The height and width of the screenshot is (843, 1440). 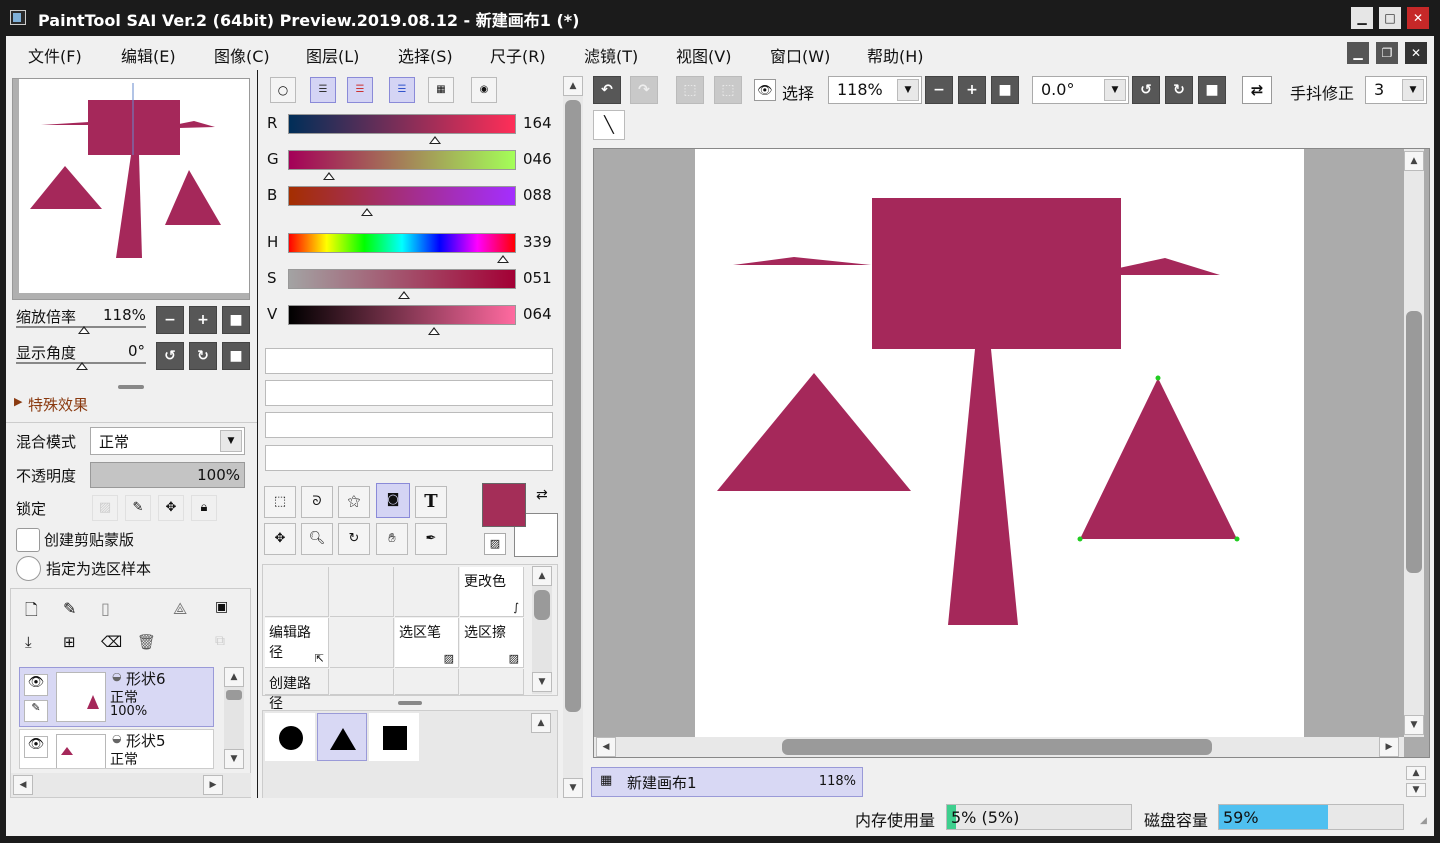 I want to click on lock-transparency-icon: ▨, so click(x=105, y=508).